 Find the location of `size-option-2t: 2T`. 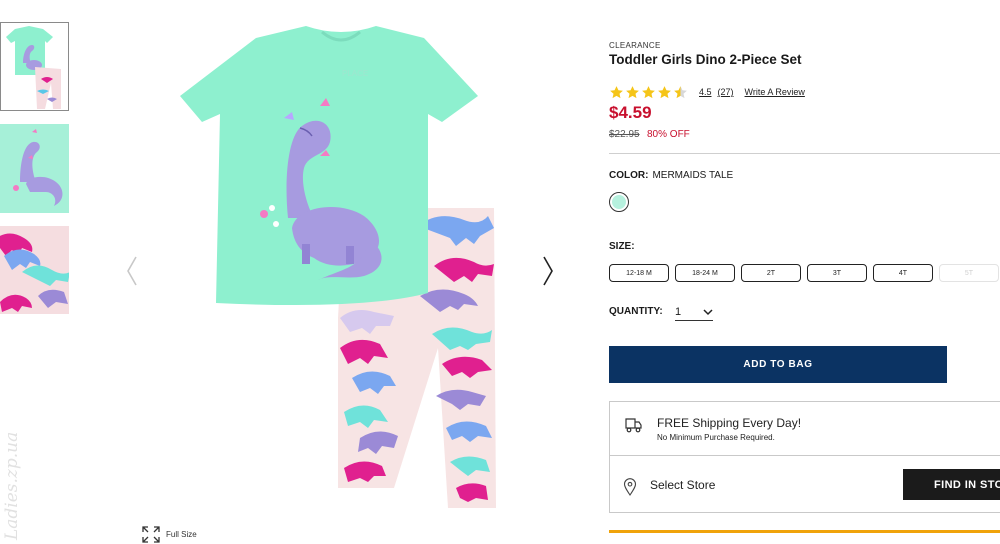

size-option-2t: 2T is located at coordinates (771, 273).